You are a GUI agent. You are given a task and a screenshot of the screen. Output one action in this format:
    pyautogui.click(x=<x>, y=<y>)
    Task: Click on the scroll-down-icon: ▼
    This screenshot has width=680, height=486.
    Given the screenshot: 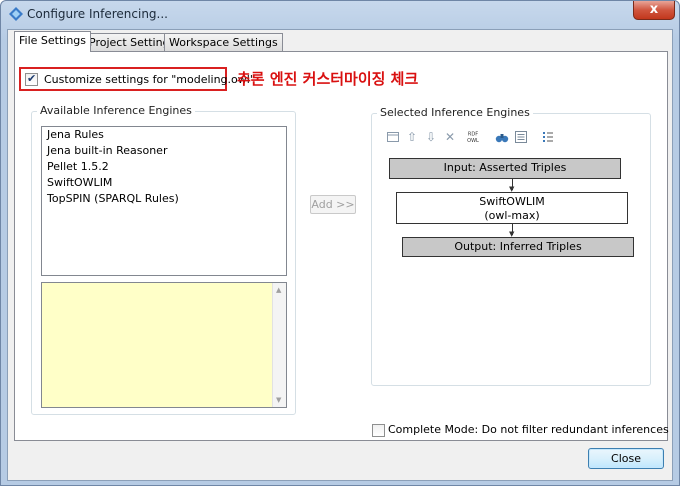 What is the action you would take?
    pyautogui.click(x=278, y=400)
    